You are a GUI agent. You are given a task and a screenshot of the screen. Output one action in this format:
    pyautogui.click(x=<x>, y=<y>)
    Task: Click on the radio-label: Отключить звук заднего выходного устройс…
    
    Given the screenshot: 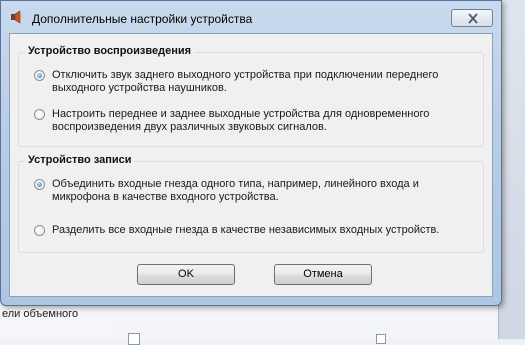 What is the action you would take?
    pyautogui.click(x=245, y=81)
    